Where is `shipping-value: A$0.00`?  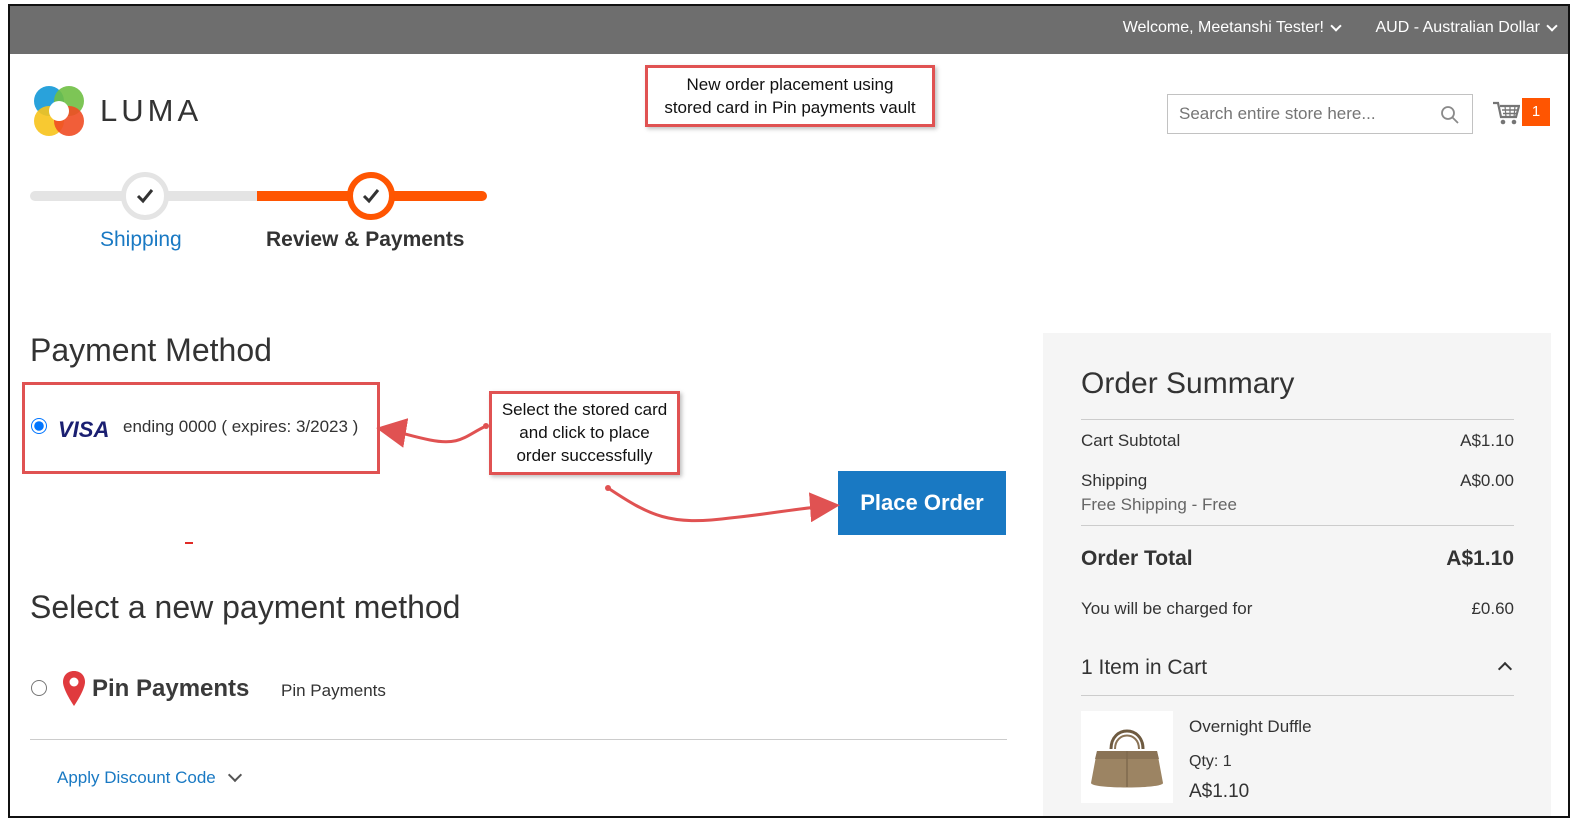 shipping-value: A$0.00 is located at coordinates (1487, 480).